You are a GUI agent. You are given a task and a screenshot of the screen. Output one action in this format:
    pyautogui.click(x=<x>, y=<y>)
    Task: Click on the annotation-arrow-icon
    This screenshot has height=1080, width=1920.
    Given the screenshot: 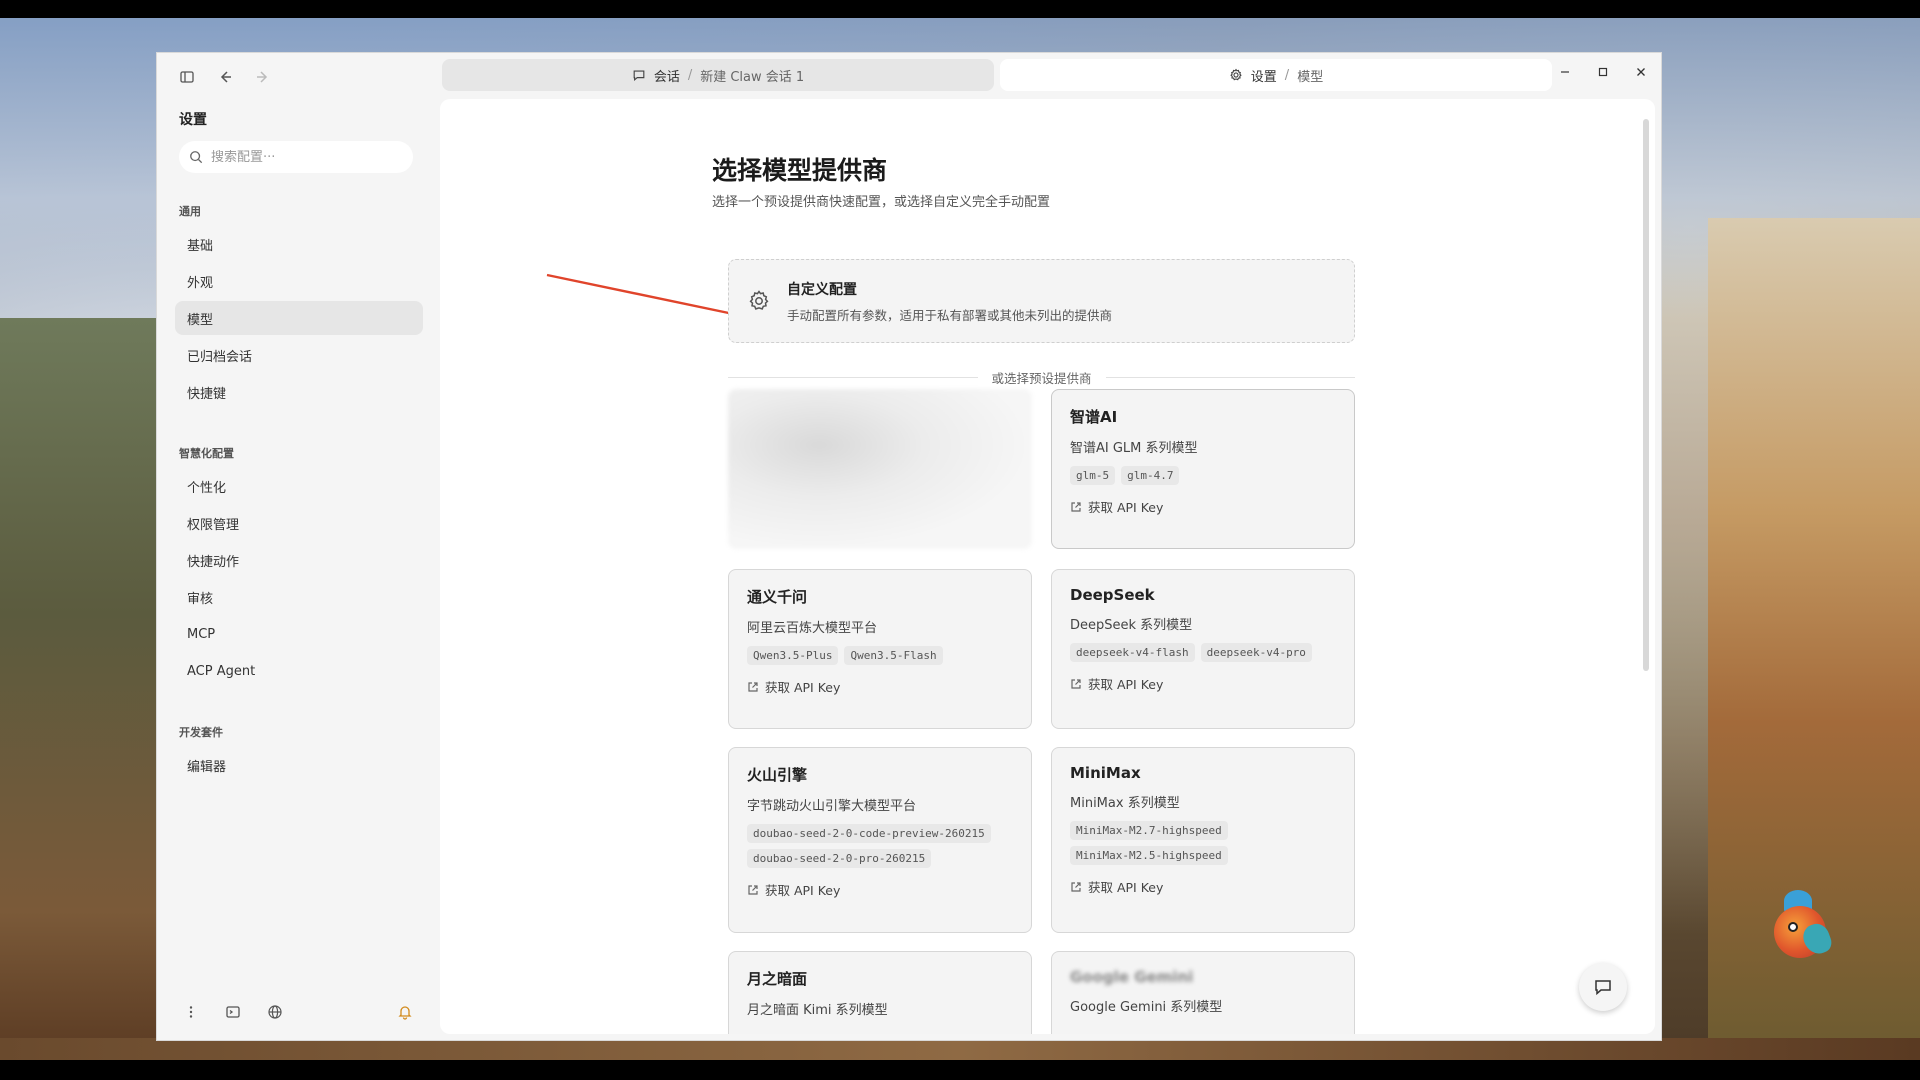 What is the action you would take?
    pyautogui.click(x=648, y=297)
    